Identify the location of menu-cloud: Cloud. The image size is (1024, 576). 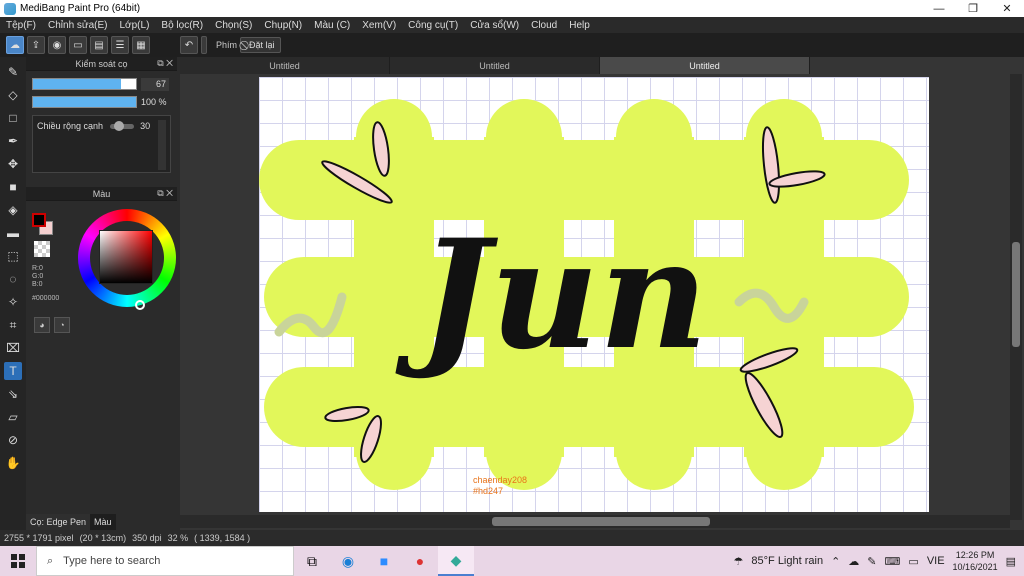
(544, 25).